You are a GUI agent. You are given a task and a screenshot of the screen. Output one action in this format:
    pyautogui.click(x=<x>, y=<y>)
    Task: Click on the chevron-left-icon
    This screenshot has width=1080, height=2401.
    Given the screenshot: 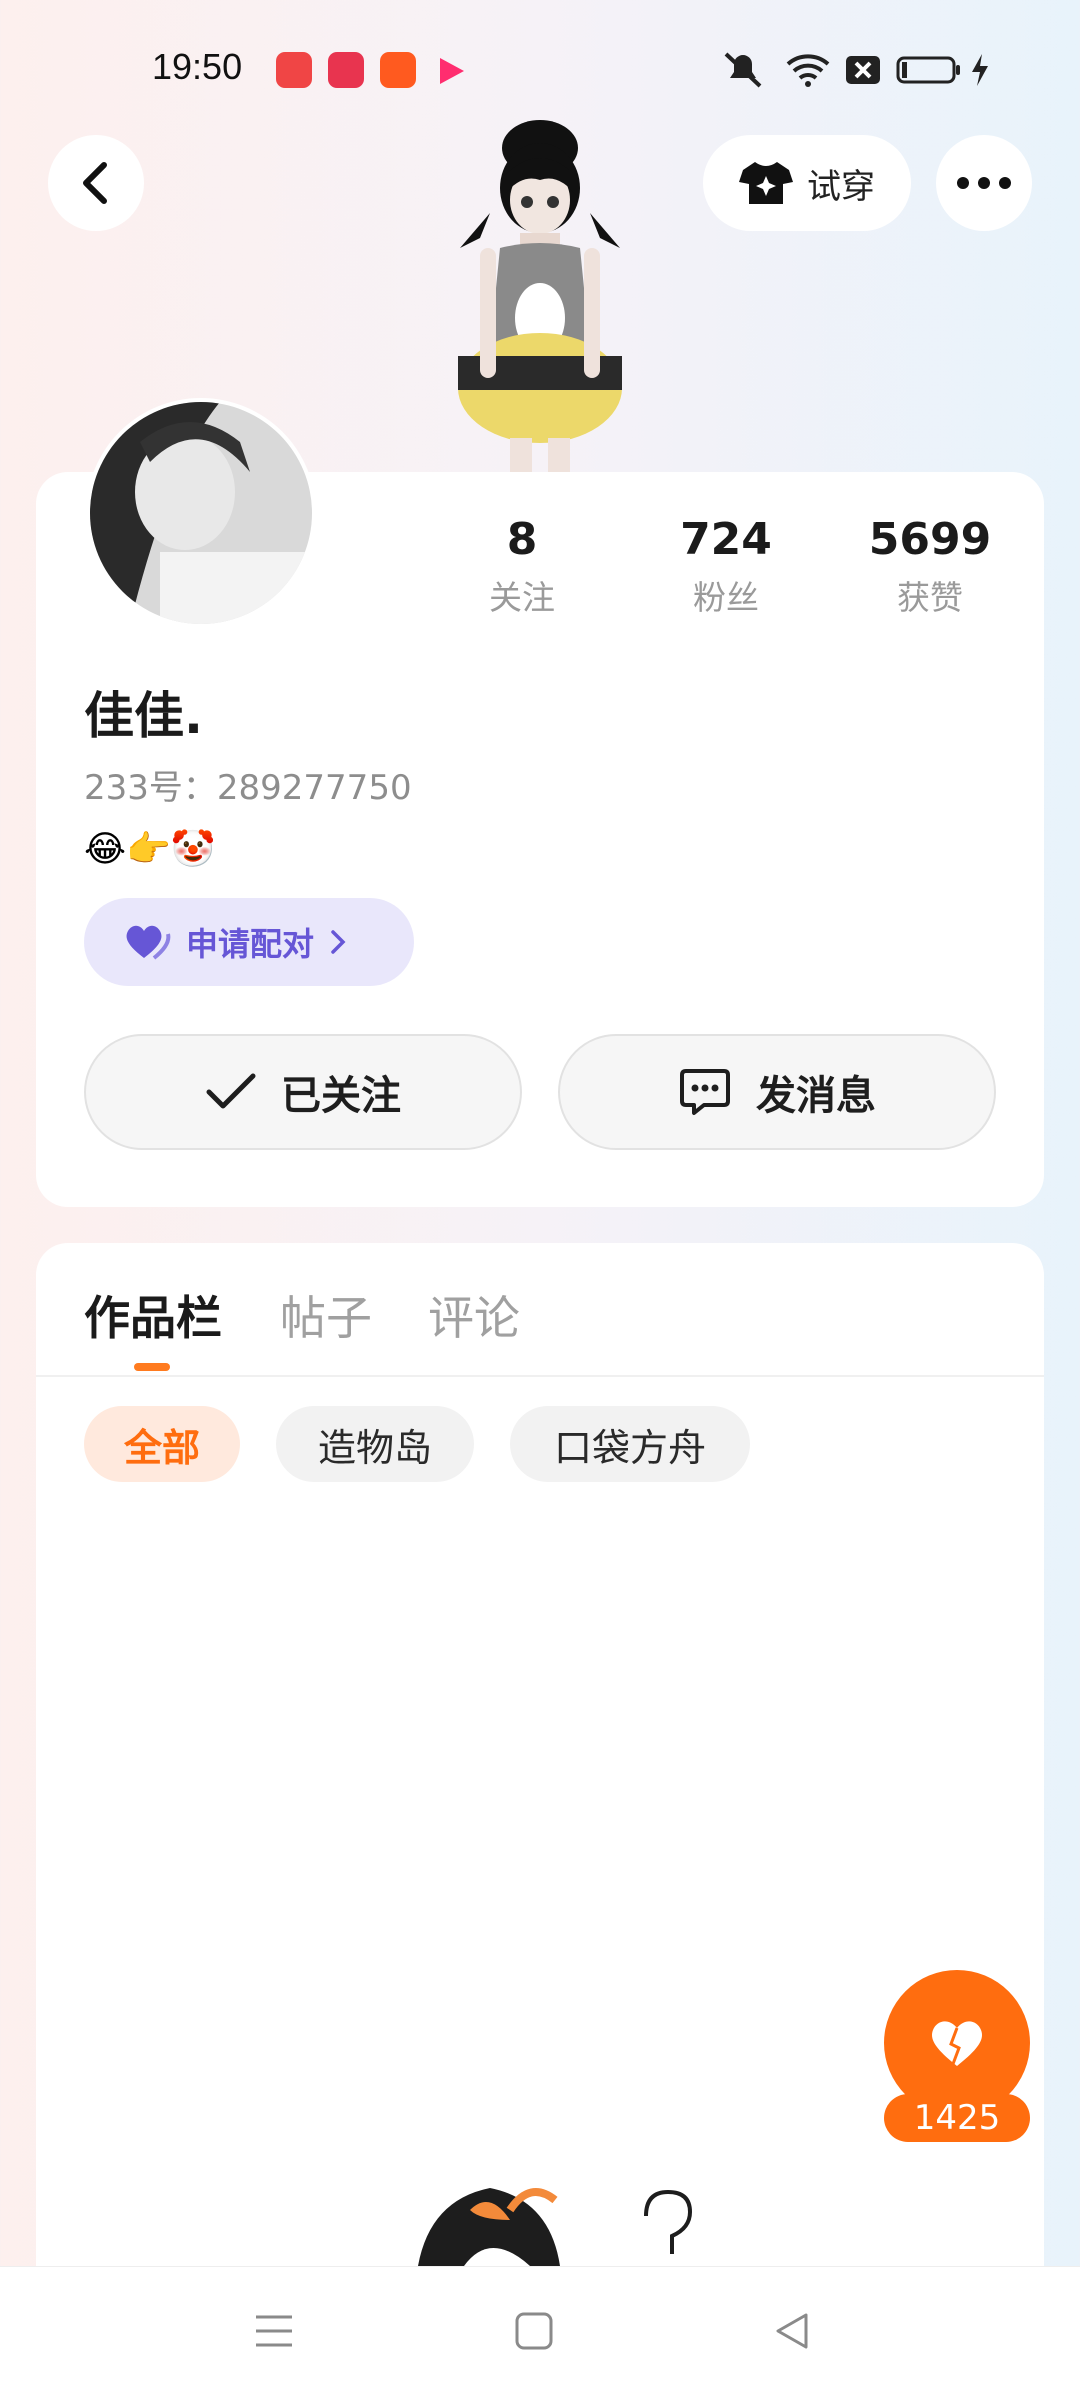 What is the action you would take?
    pyautogui.click(x=95, y=183)
    